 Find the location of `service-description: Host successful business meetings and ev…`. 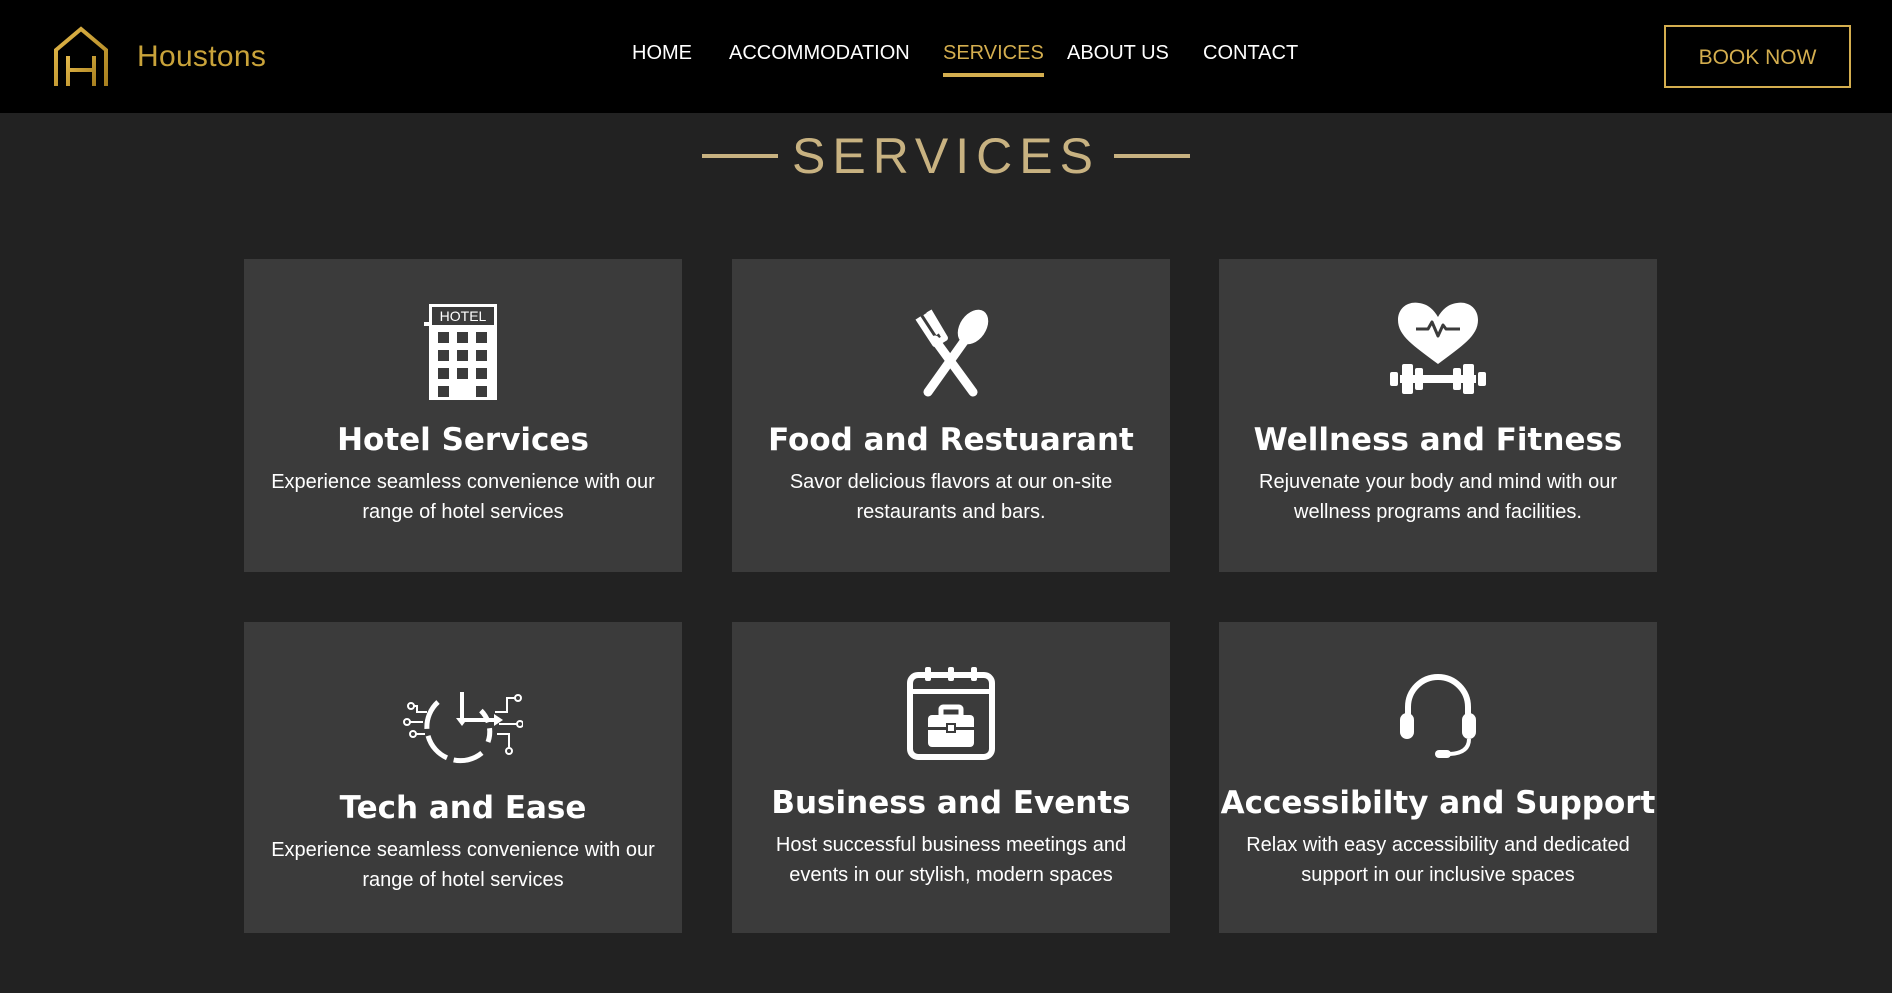

service-description: Host successful business meetings and ev… is located at coordinates (951, 860).